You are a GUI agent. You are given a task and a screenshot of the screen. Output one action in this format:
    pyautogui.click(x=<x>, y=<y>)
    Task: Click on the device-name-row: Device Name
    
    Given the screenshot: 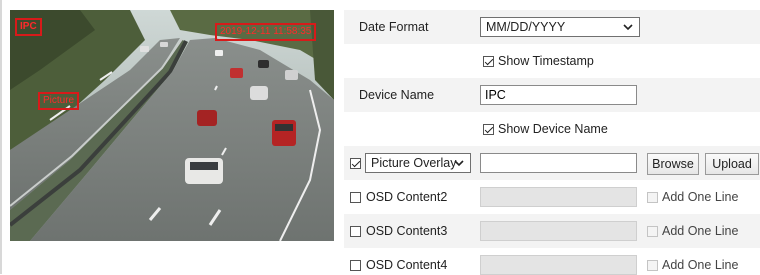 What is the action you would take?
    pyautogui.click(x=552, y=95)
    